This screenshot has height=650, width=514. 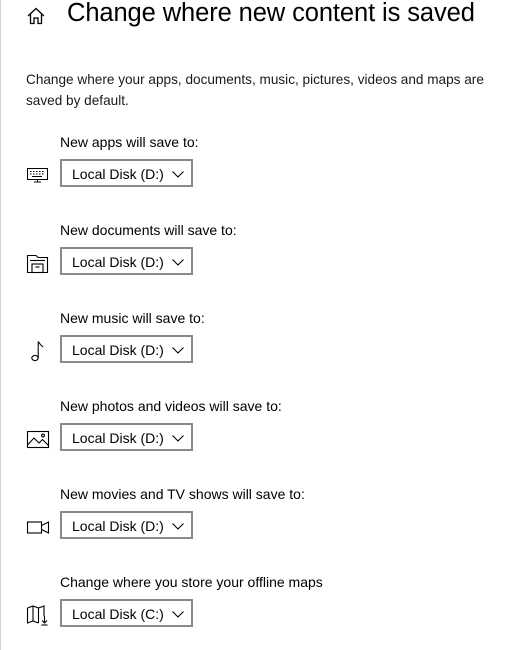 I want to click on movies-save-location-dropdown: Local Disk (D:), so click(x=126, y=525).